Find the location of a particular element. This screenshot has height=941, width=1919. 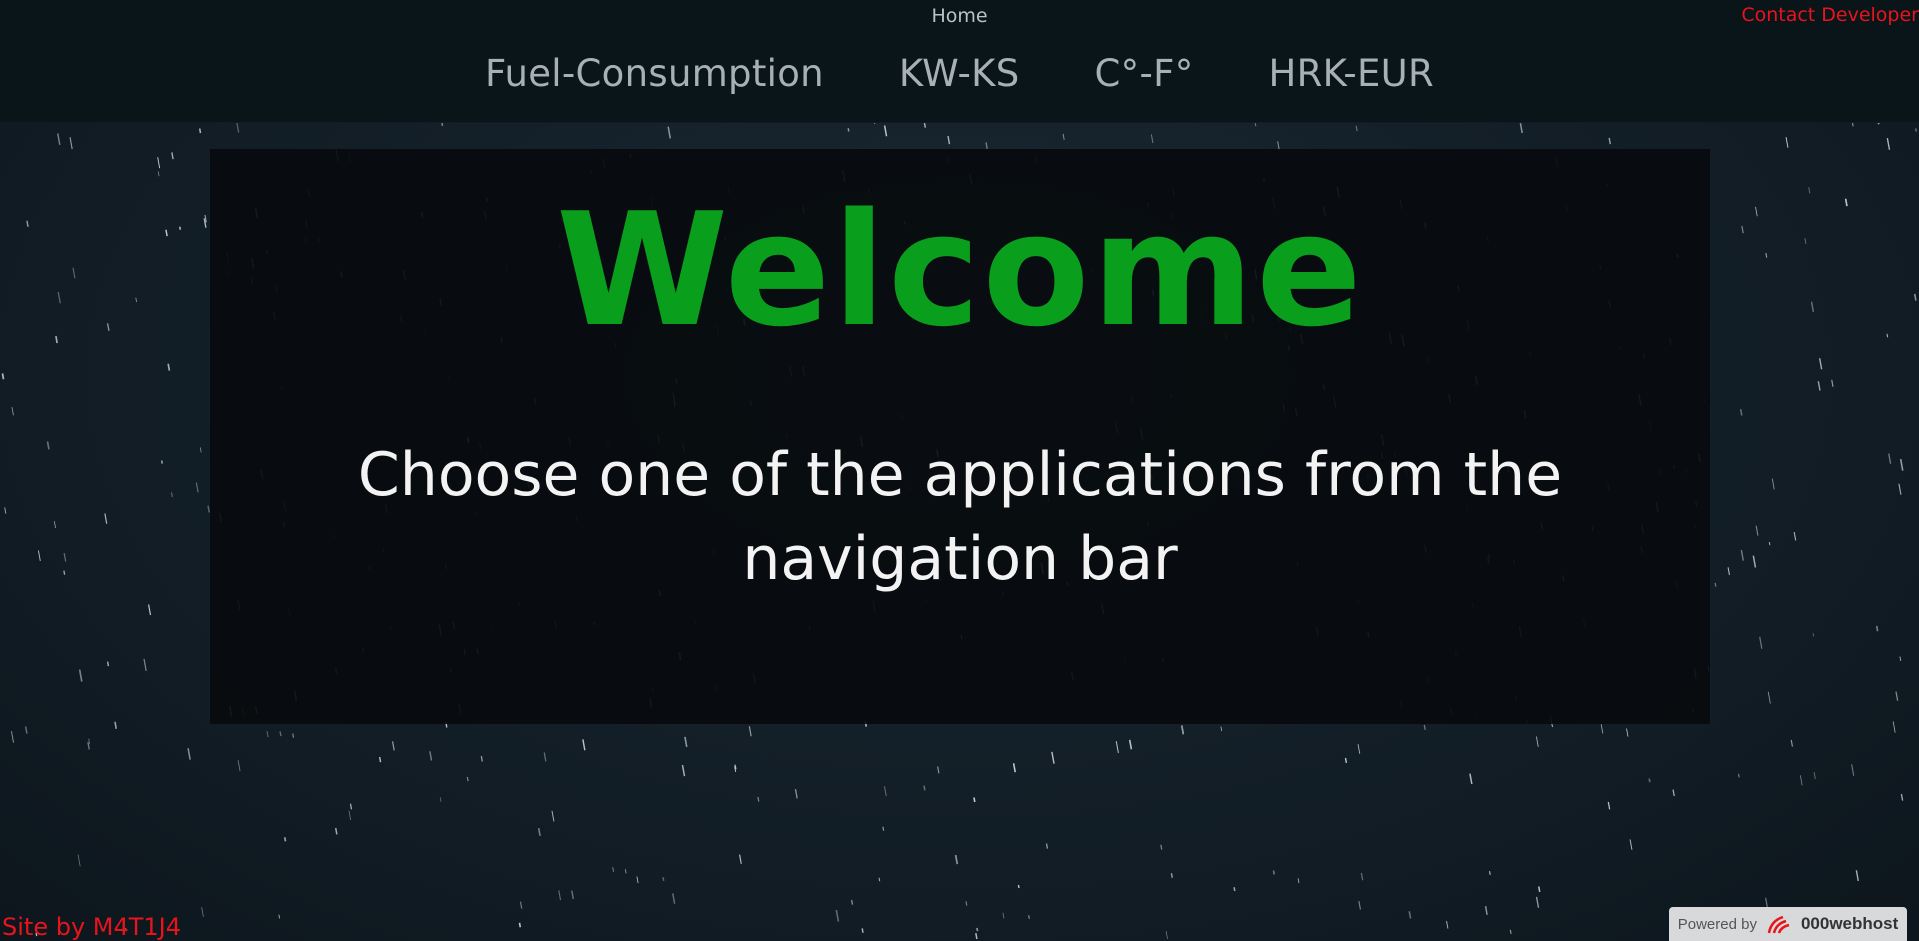

contact-developer-link: Contact Developer is located at coordinates (1830, 15).